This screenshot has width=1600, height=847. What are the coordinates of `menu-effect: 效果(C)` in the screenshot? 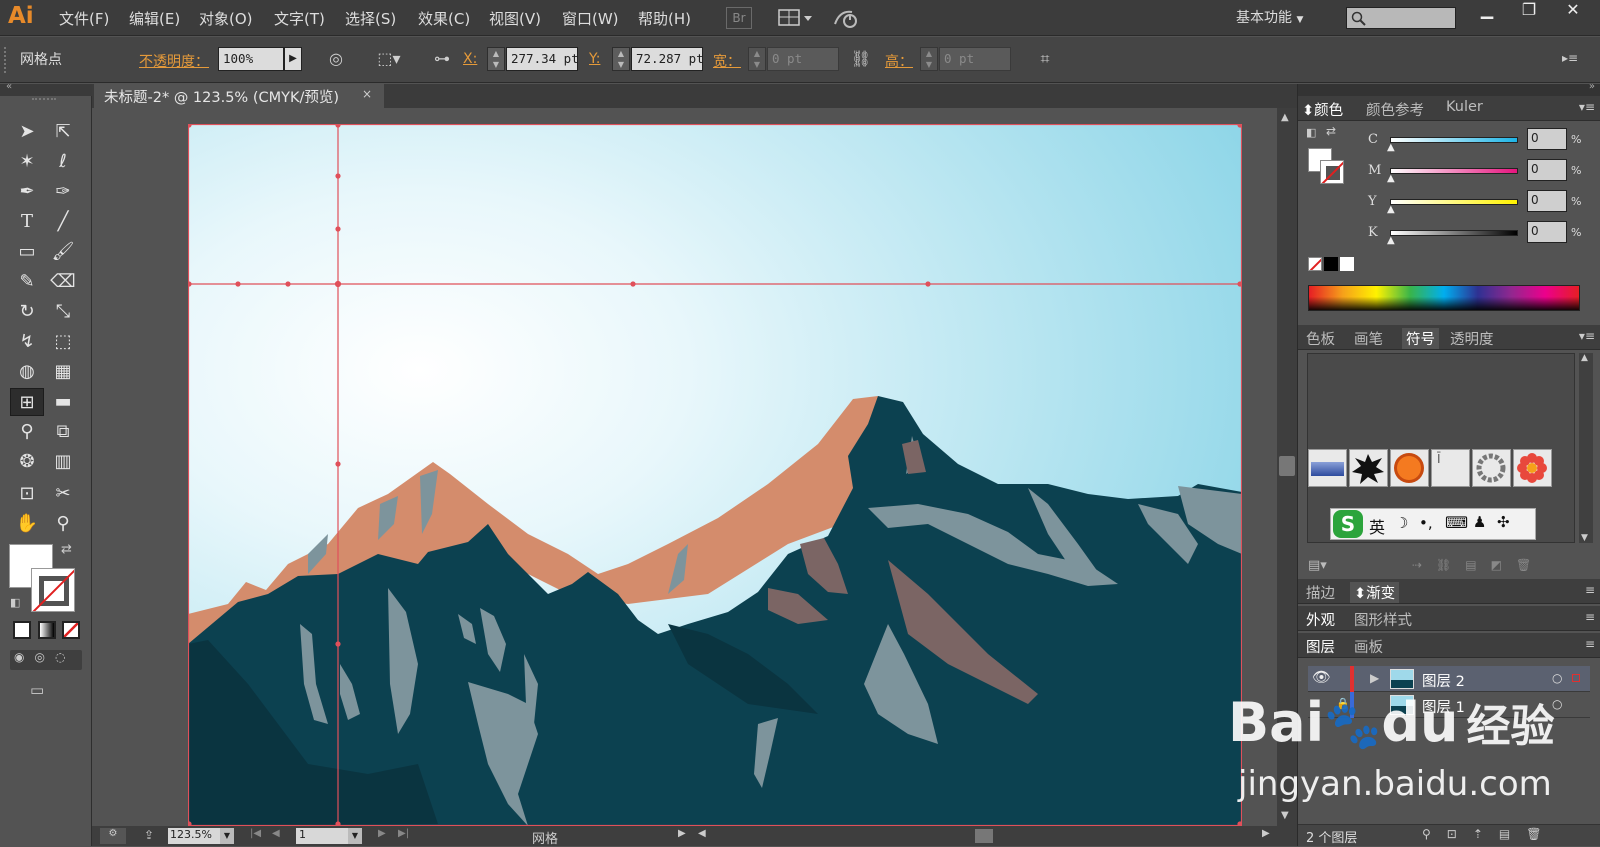 It's located at (444, 18).